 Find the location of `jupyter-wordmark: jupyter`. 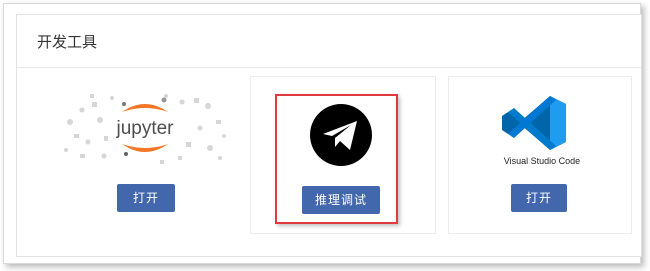

jupyter-wordmark: jupyter is located at coordinates (144, 128).